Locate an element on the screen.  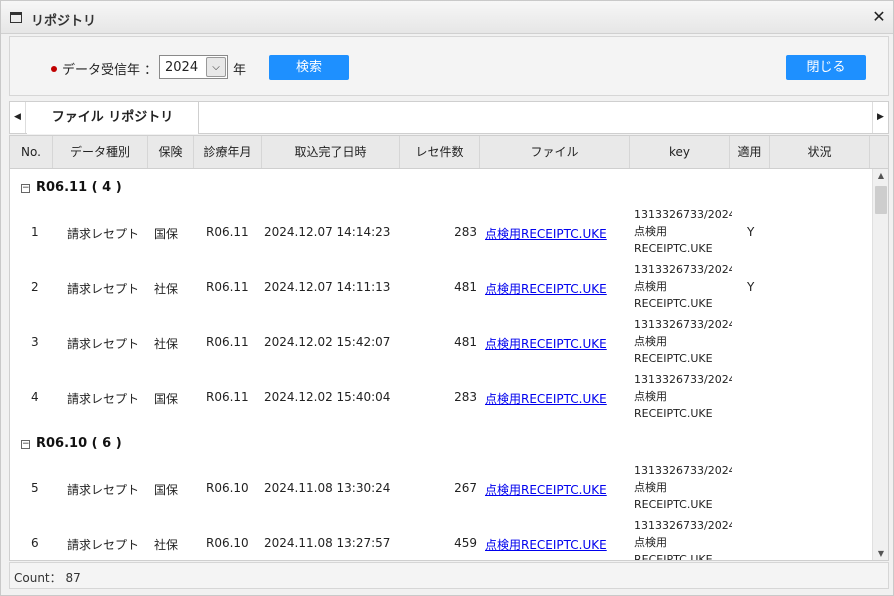
tab-scroll-right-icon: ▶ is located at coordinates (880, 117).